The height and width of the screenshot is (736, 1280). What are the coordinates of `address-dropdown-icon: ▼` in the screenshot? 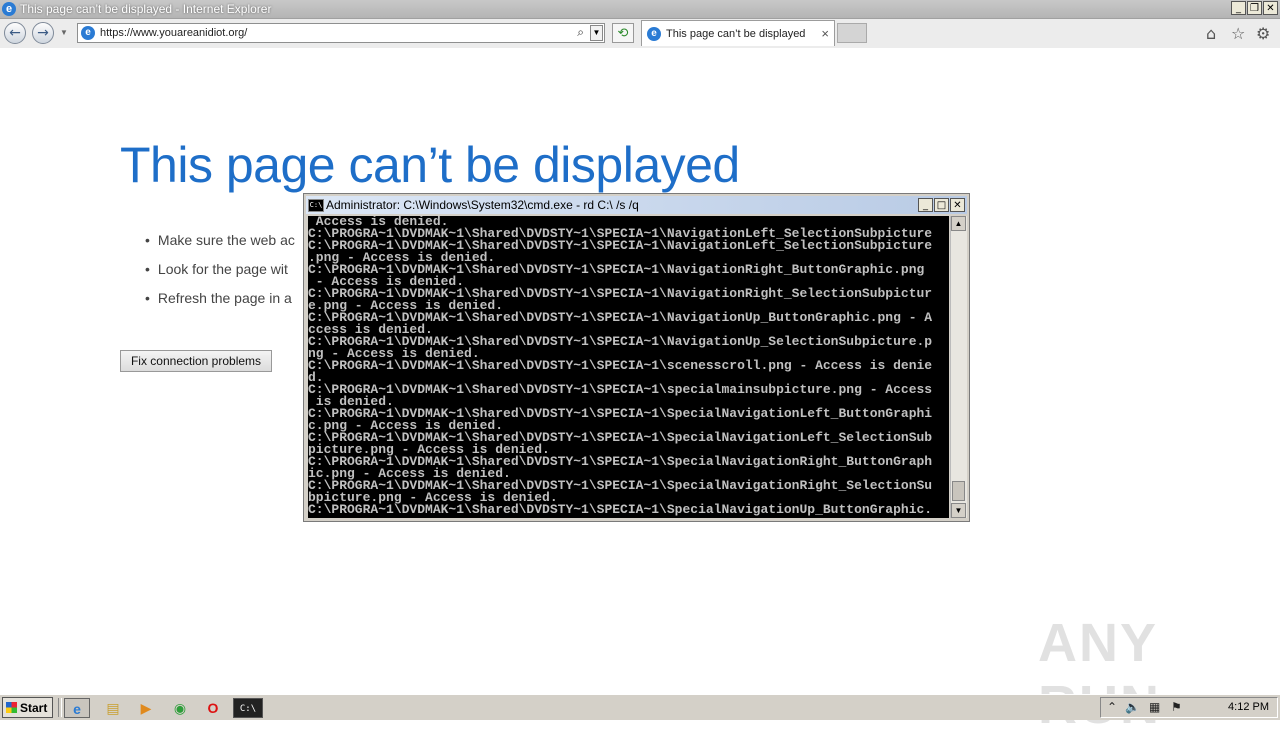 It's located at (596, 33).